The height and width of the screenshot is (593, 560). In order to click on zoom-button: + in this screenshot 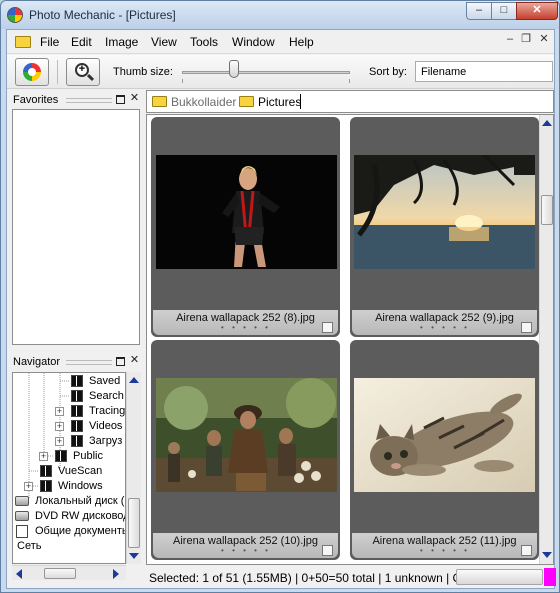, I will do `click(83, 72)`.